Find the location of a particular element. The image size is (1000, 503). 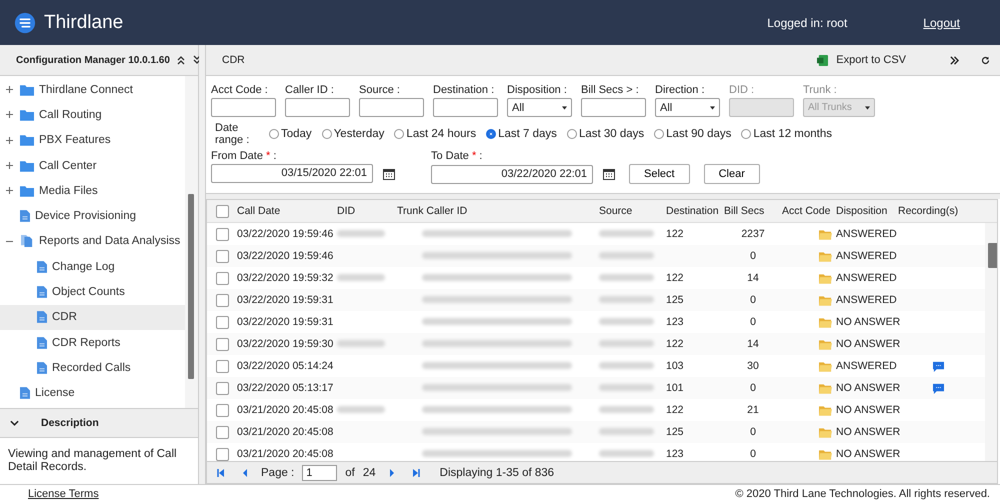

tree-item: Object Counts is located at coordinates (92, 292).